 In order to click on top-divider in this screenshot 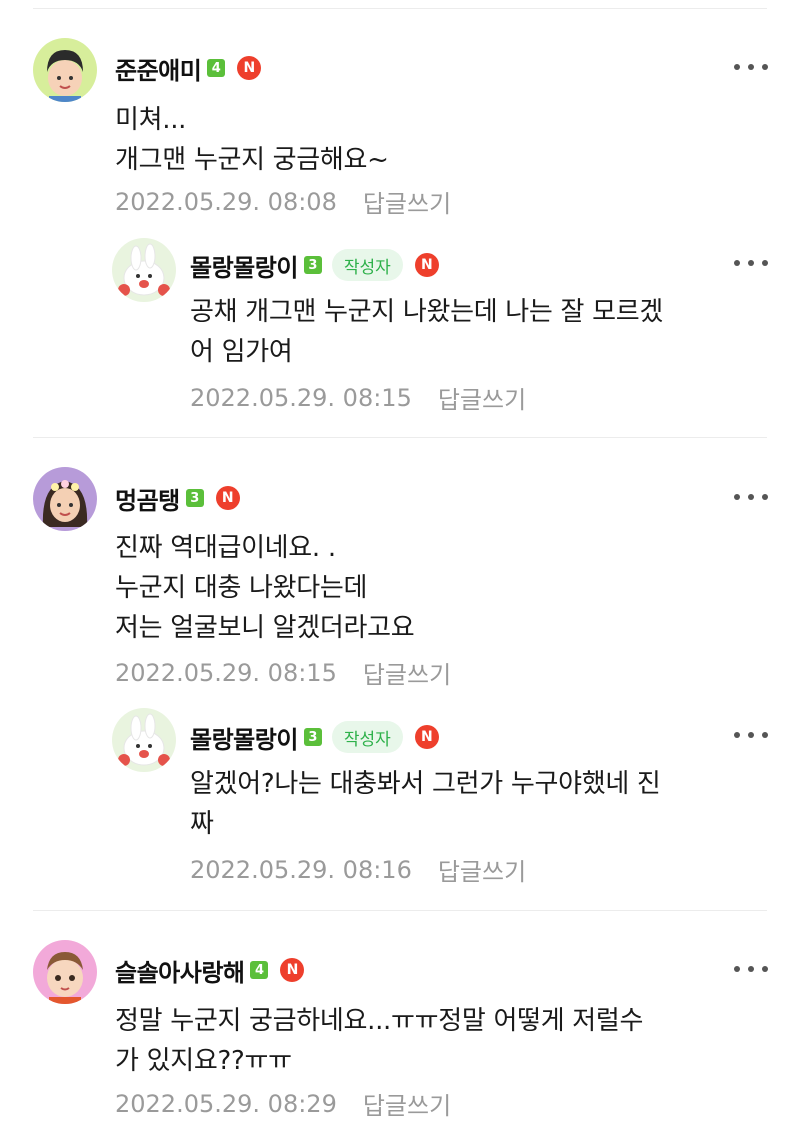, I will do `click(400, 8)`.